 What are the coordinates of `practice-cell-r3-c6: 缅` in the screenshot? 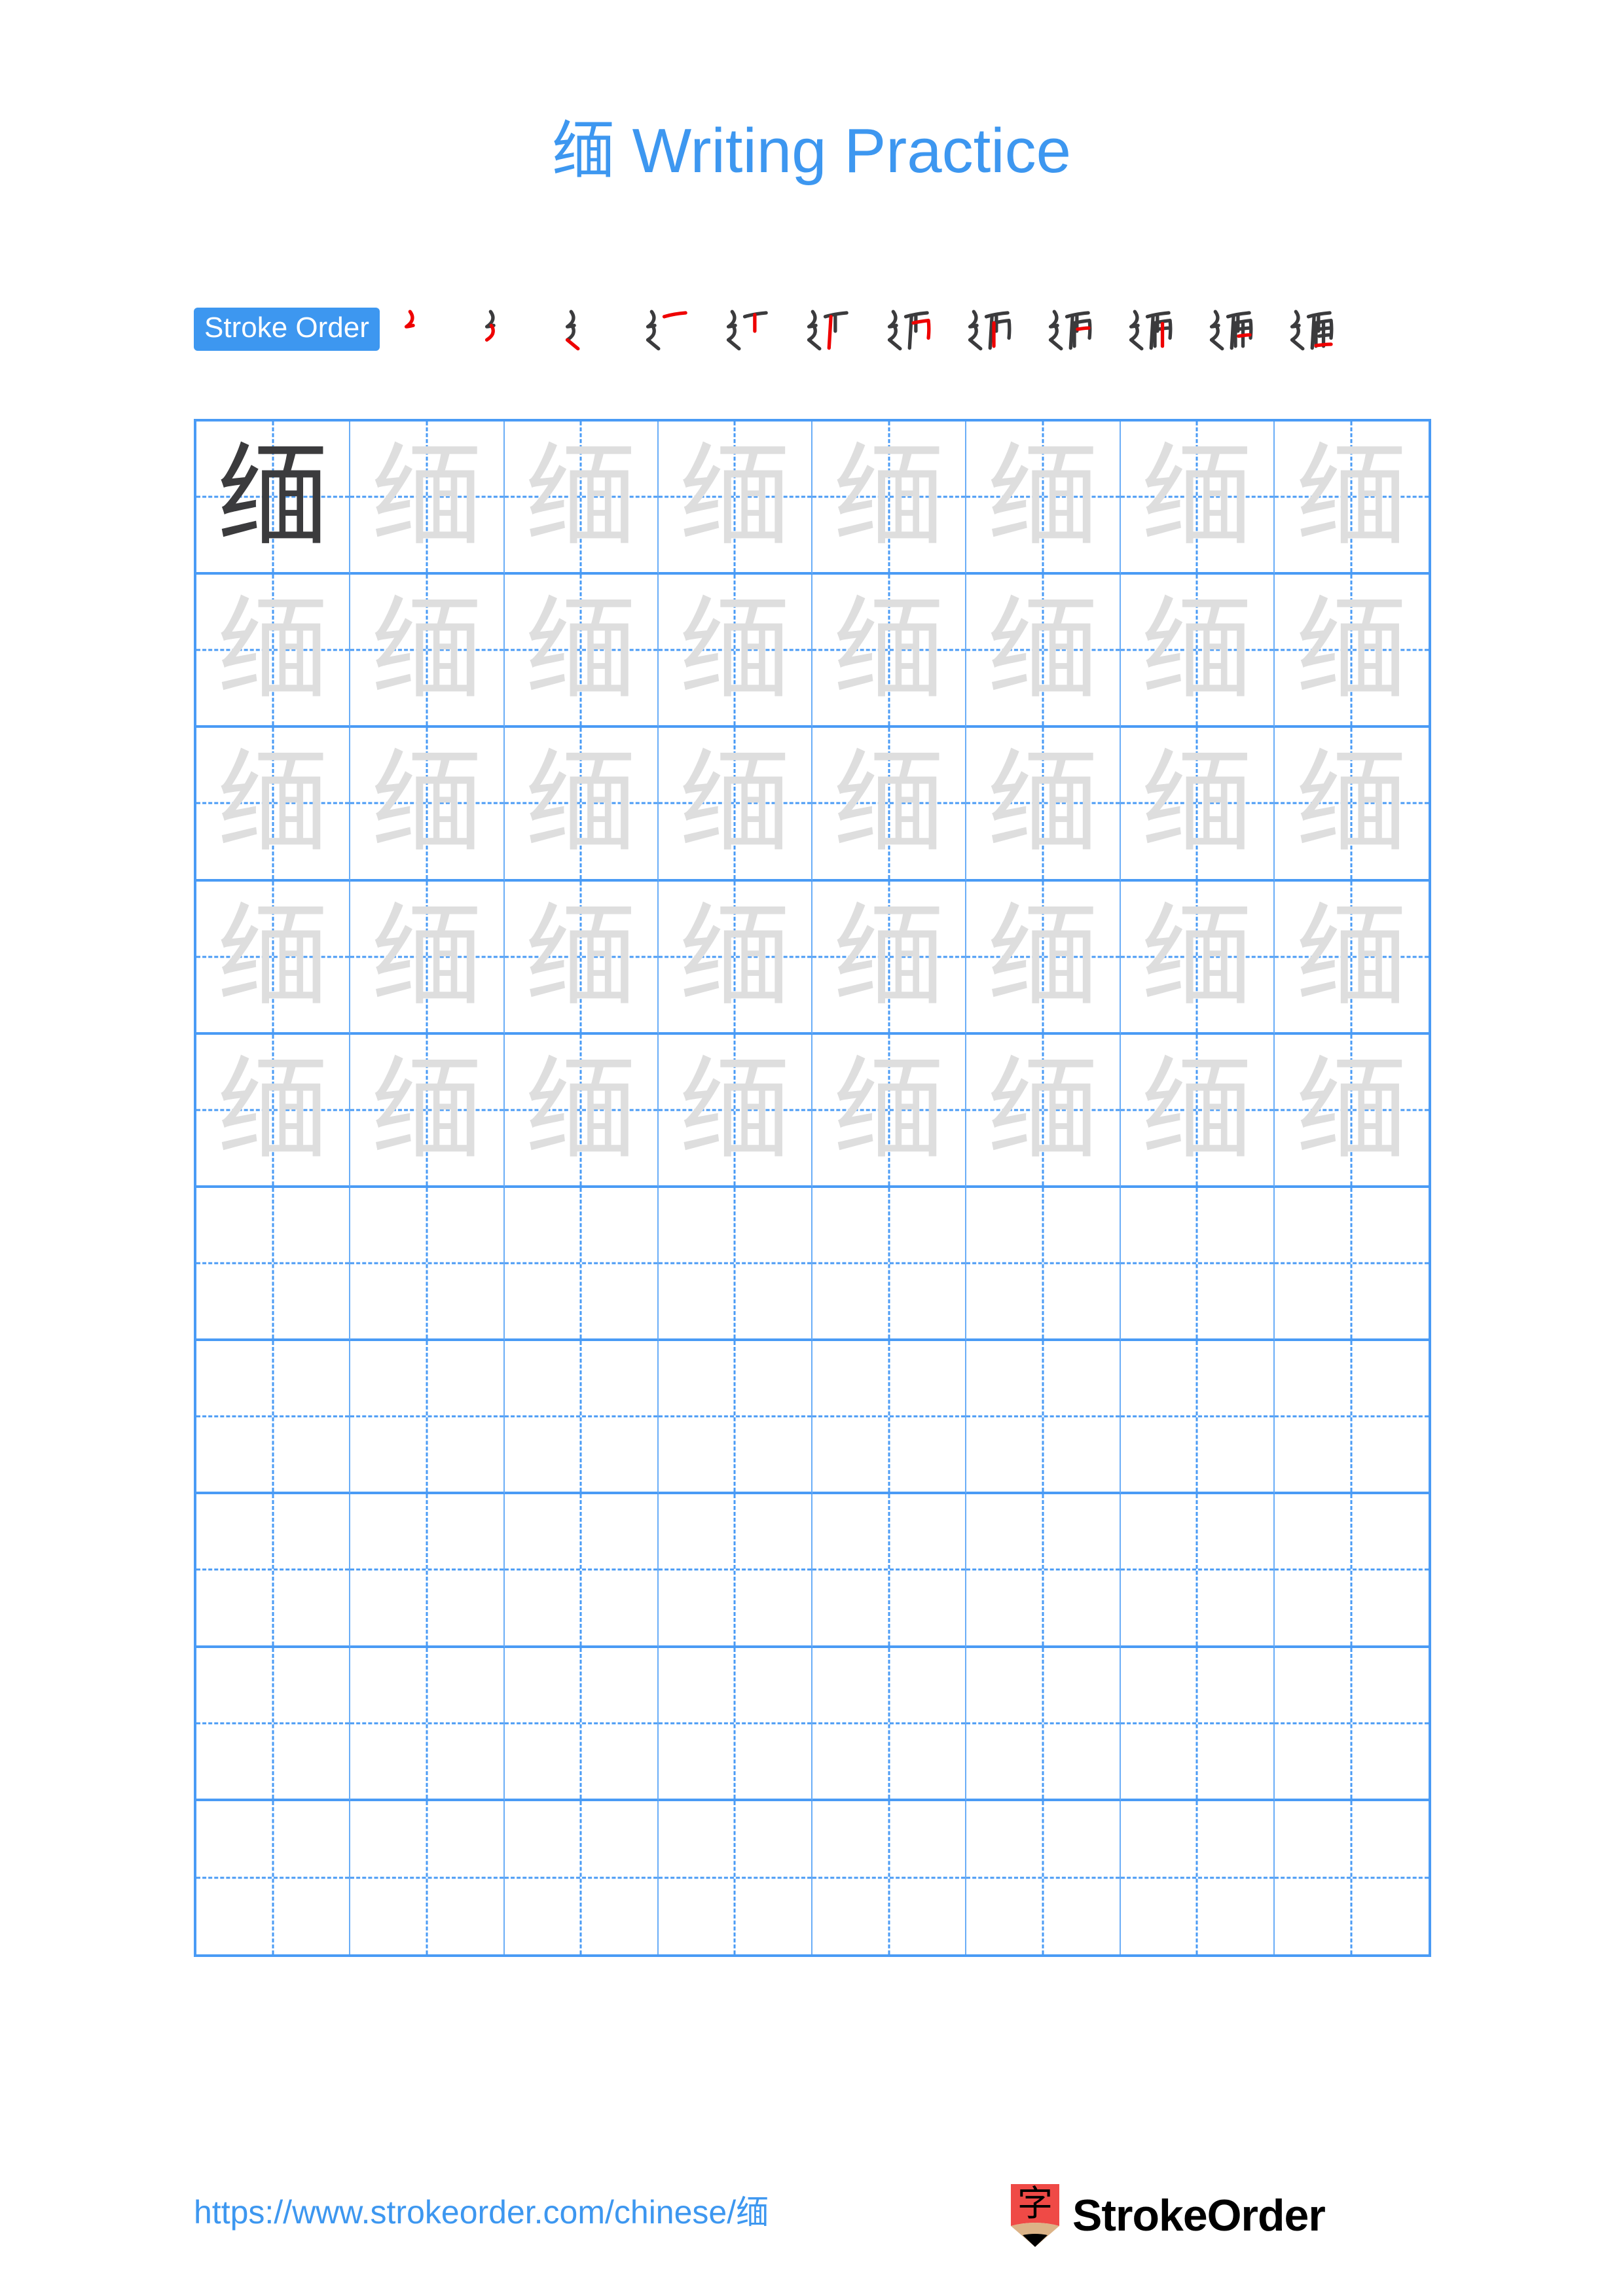 It's located at (1043, 805).